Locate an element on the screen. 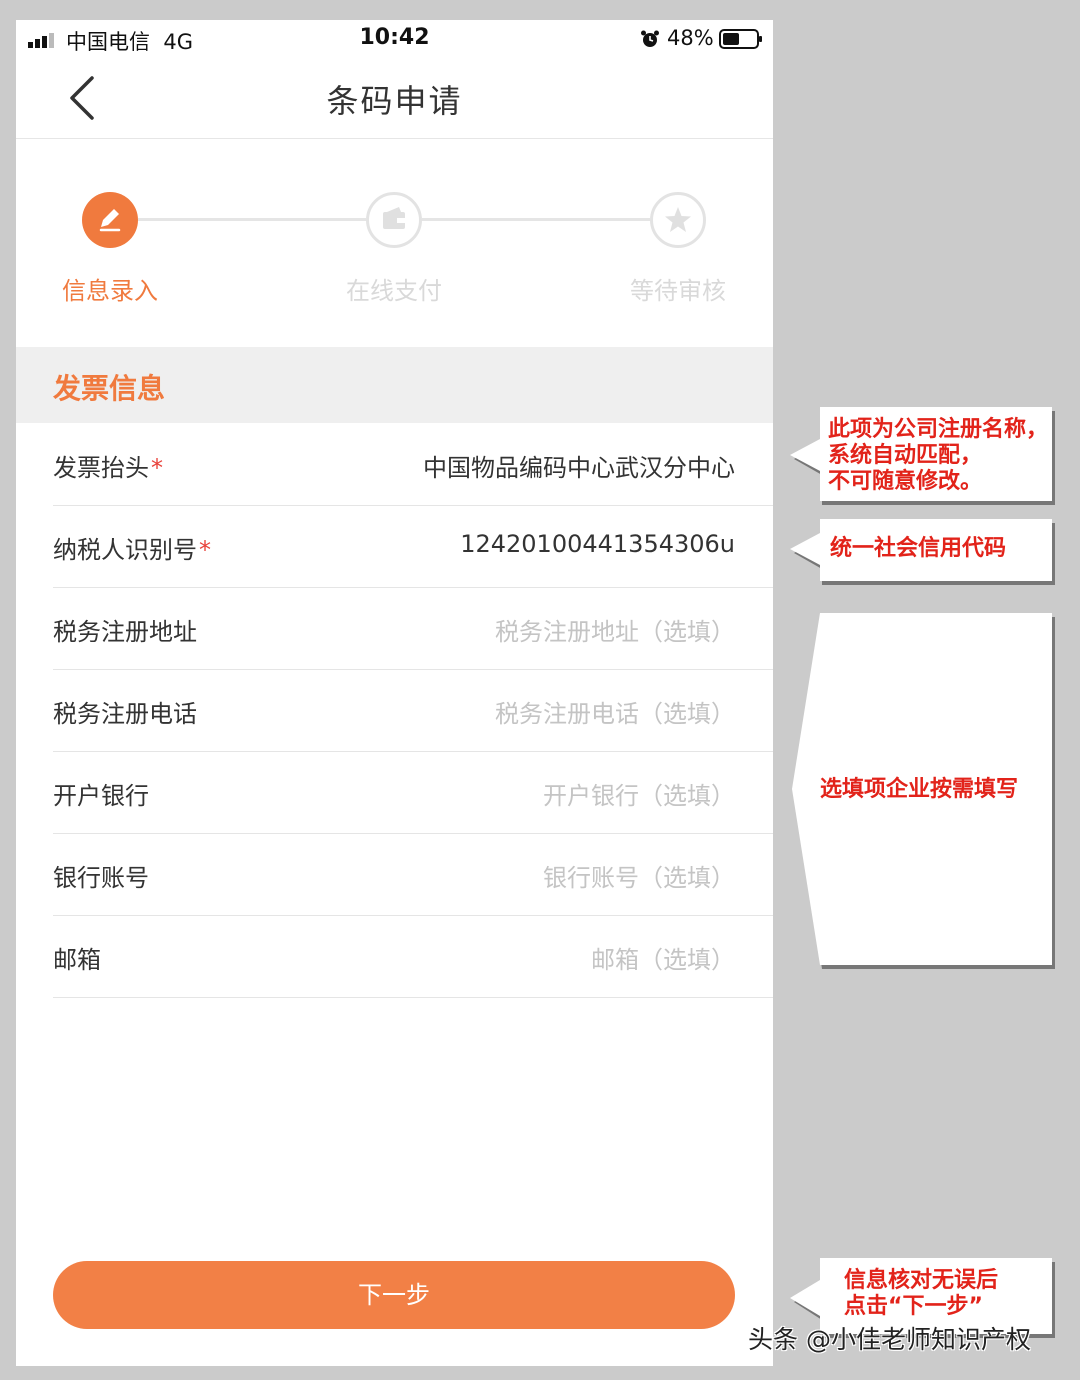 The height and width of the screenshot is (1380, 1080). callout-text: 选填项企业按需填写 is located at coordinates (919, 789).